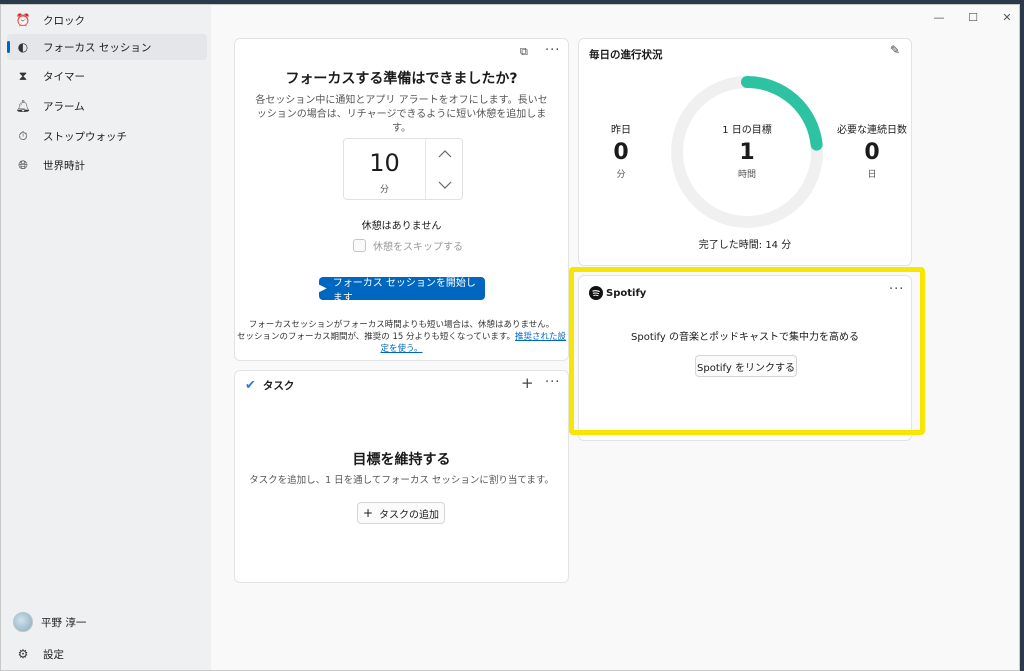 The height and width of the screenshot is (671, 1024). I want to click on break-text: 休憩はありません, so click(401, 226).